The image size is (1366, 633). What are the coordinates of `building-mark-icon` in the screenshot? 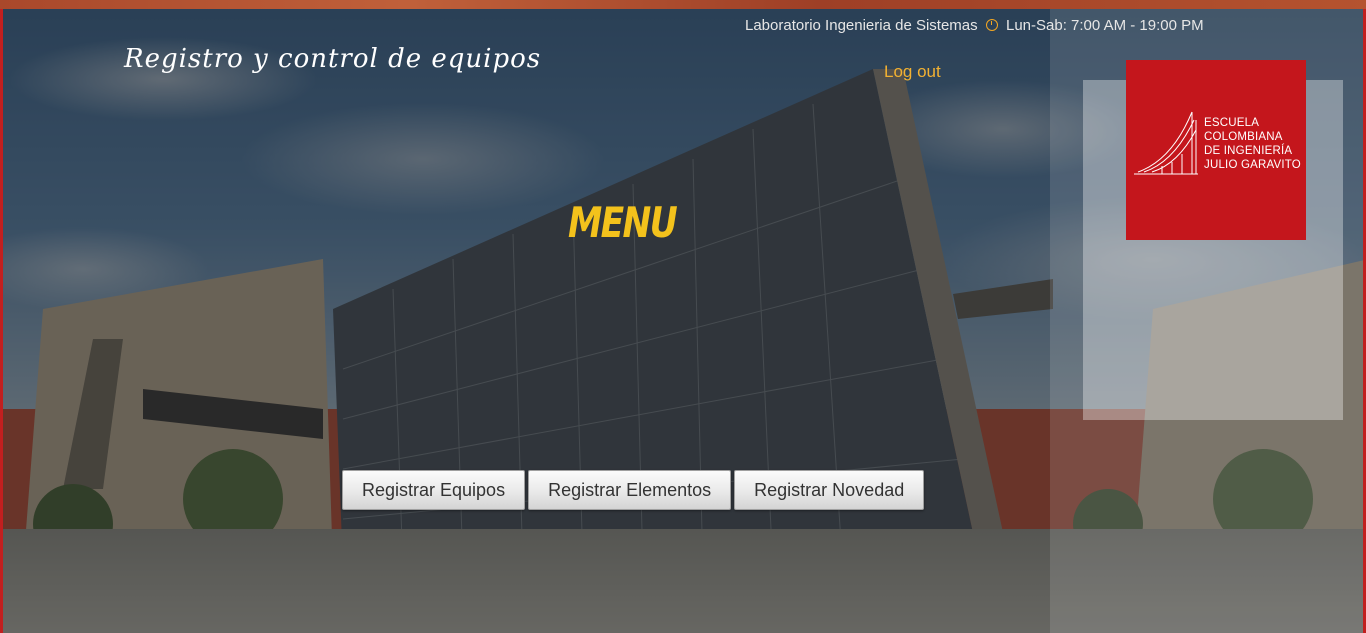 It's located at (1166, 143).